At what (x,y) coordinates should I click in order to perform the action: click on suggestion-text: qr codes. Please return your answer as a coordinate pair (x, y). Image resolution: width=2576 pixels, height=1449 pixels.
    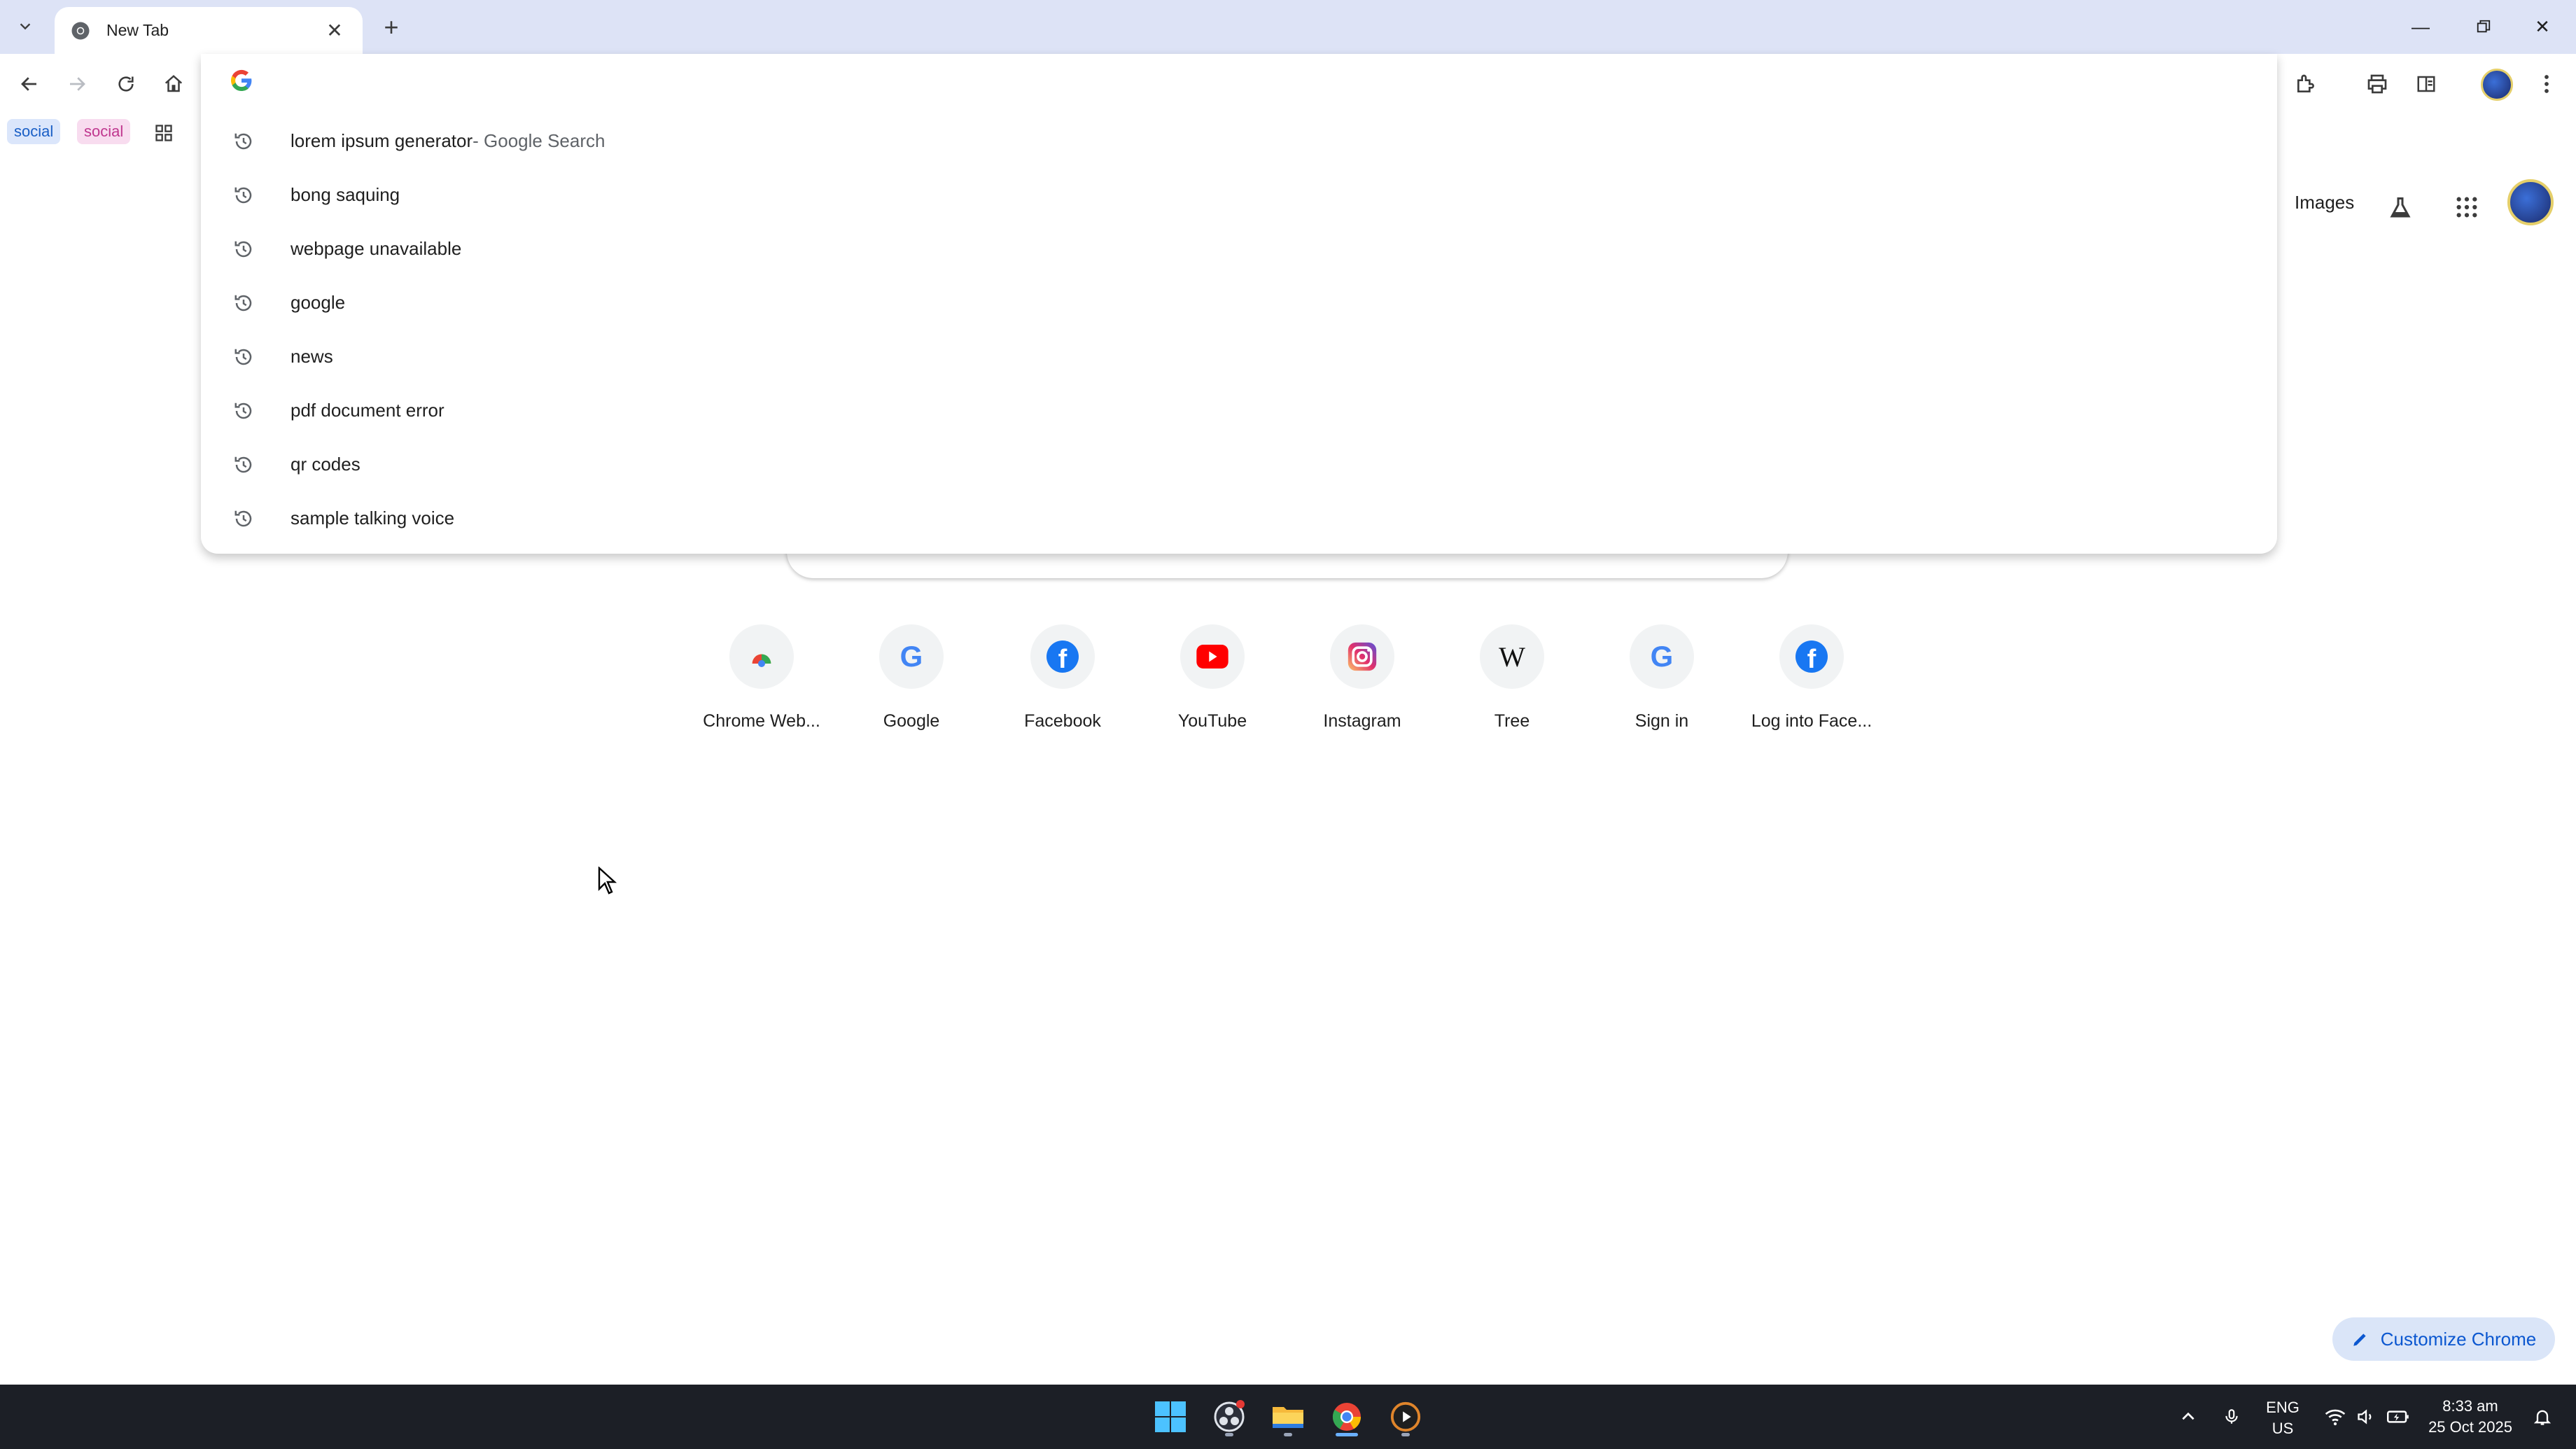
    Looking at the image, I should click on (325, 464).